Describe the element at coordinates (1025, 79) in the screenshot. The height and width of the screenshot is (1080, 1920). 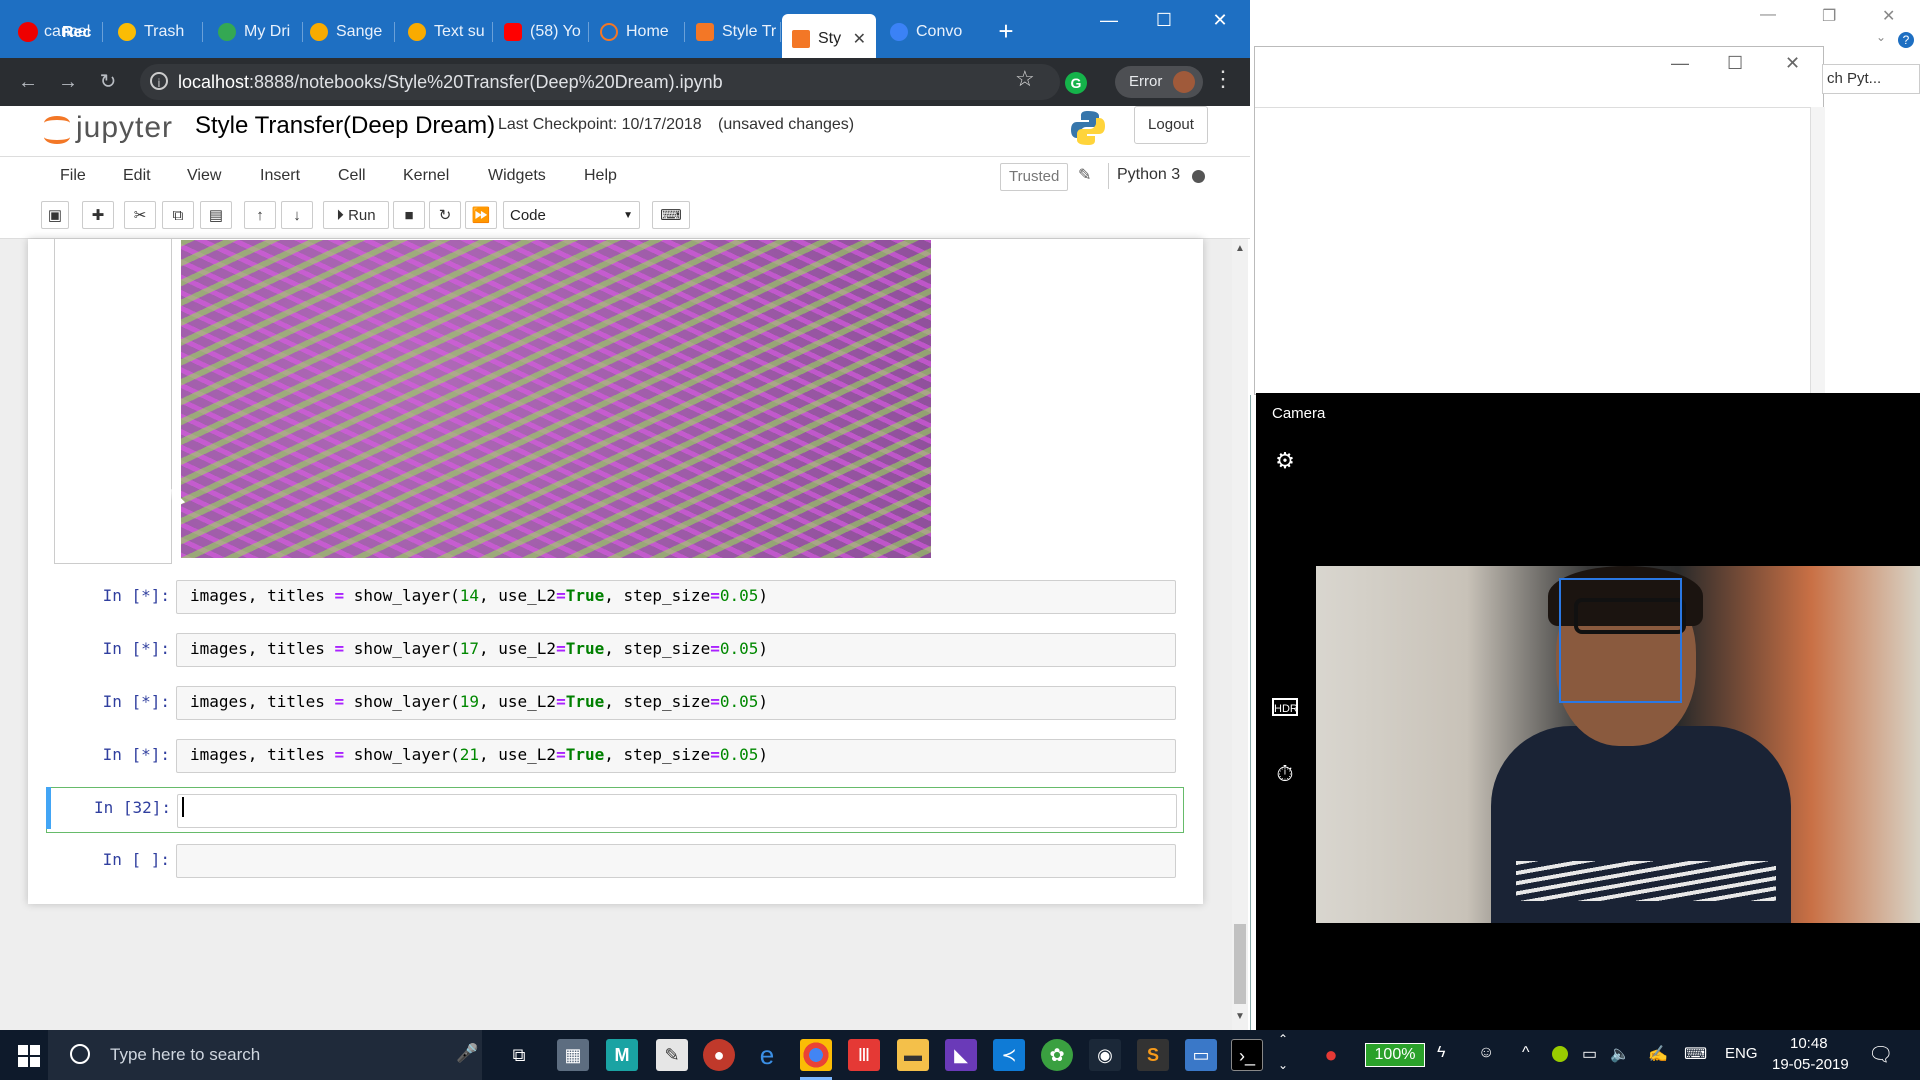
I see `bookmark-star-icon: ☆` at that location.